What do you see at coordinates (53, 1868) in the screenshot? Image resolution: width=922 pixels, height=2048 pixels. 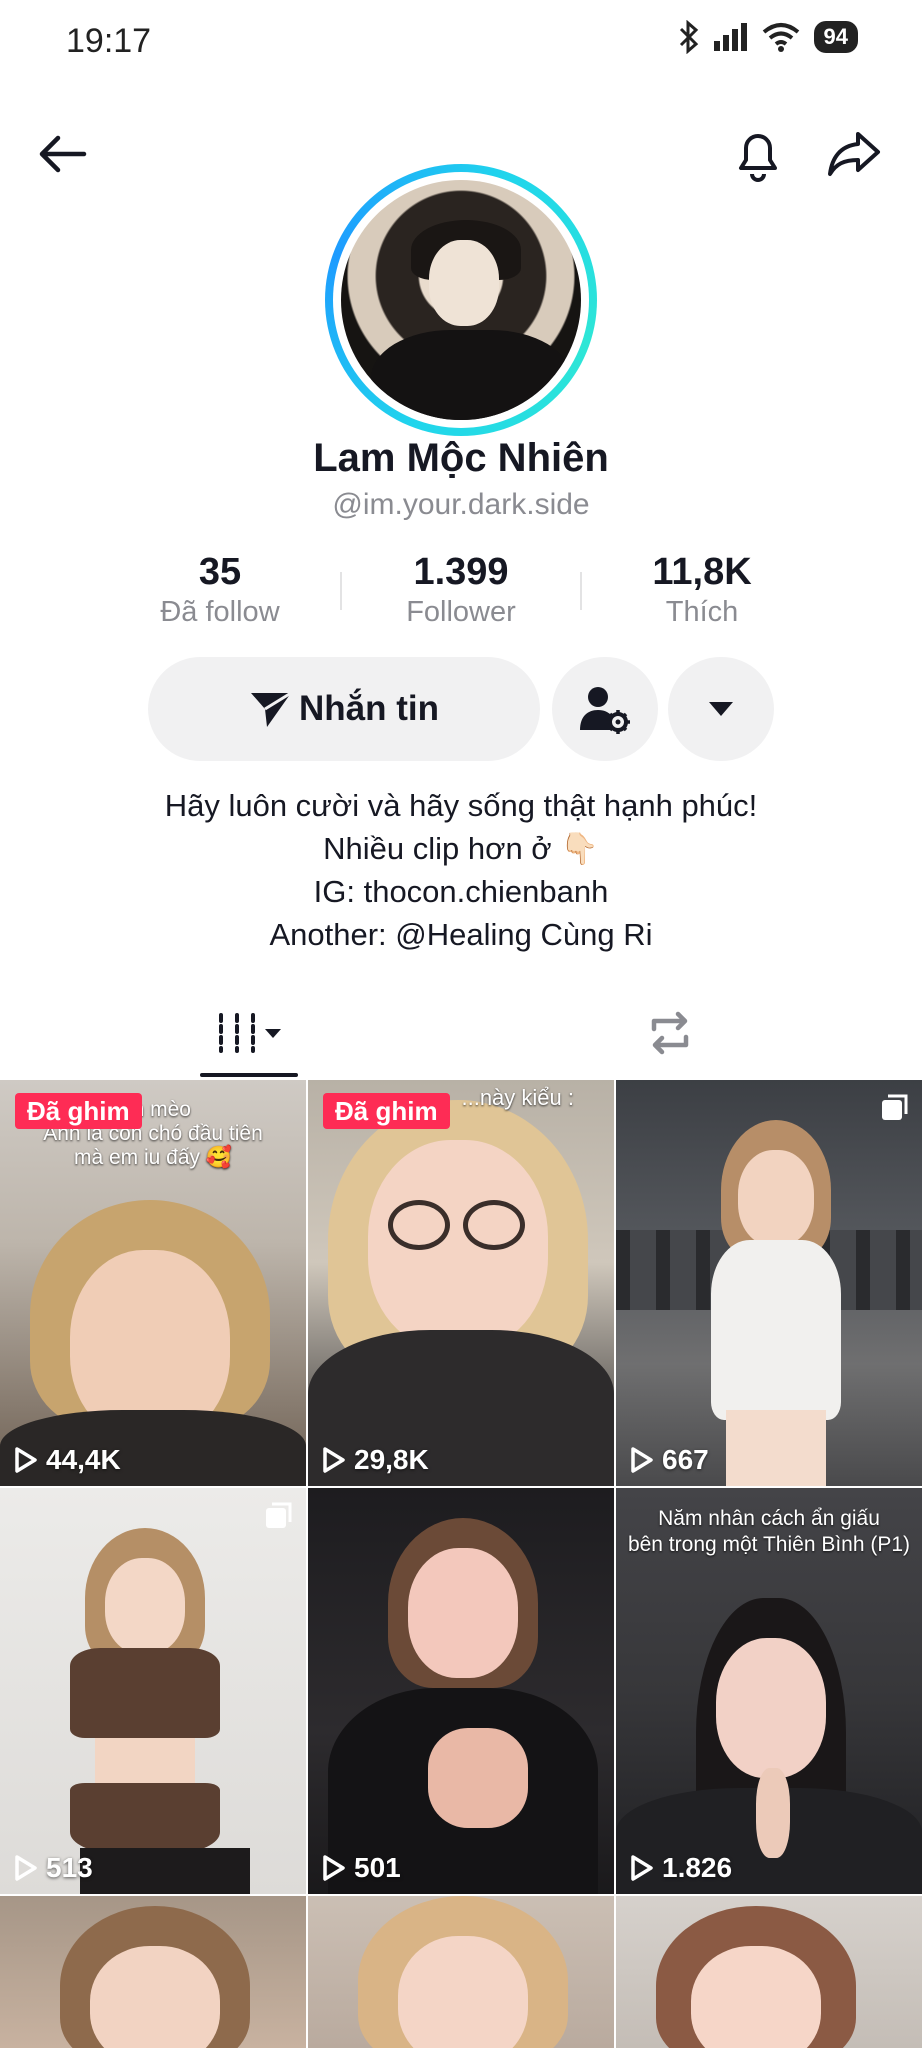 I see `view-count: 513` at bounding box center [53, 1868].